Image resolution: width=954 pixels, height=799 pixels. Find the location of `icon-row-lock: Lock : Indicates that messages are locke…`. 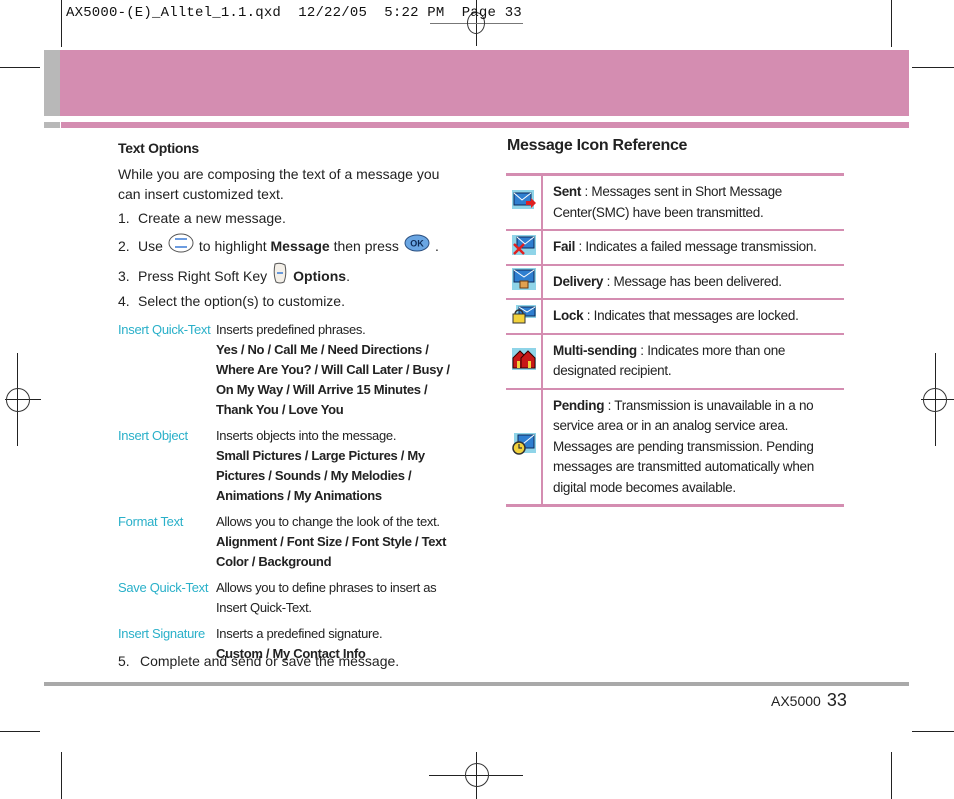

icon-row-lock: Lock : Indicates that messages are locke… is located at coordinates (675, 315).